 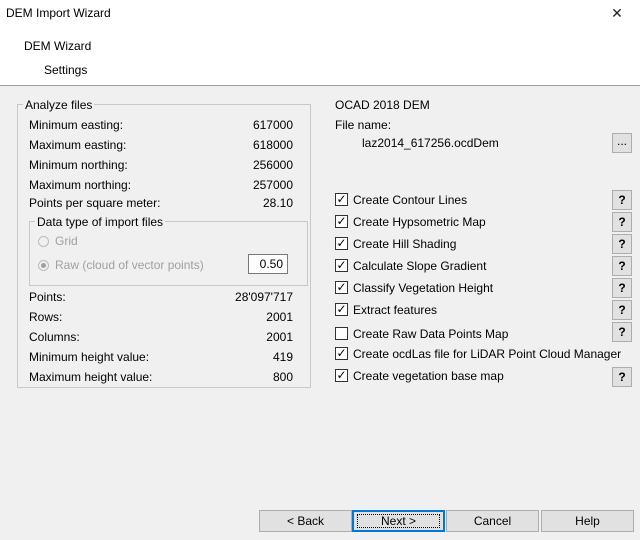 What do you see at coordinates (91, 377) in the screenshot?
I see `stat-label: Maximum height value:` at bounding box center [91, 377].